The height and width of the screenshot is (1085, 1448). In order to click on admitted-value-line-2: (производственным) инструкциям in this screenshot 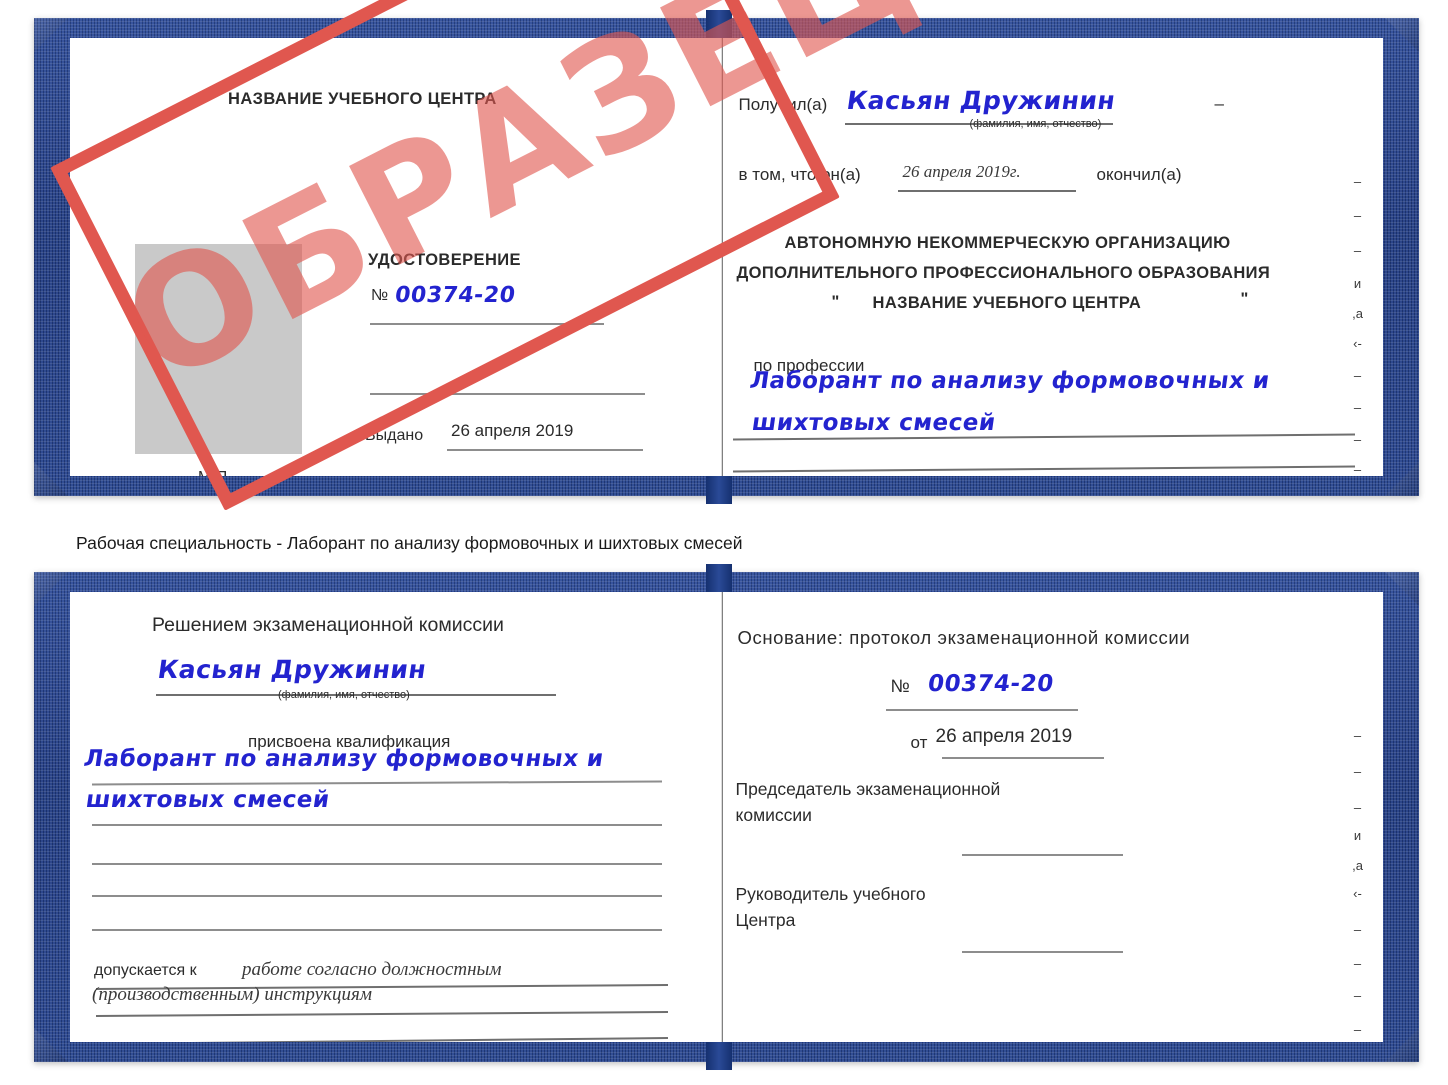, I will do `click(232, 994)`.